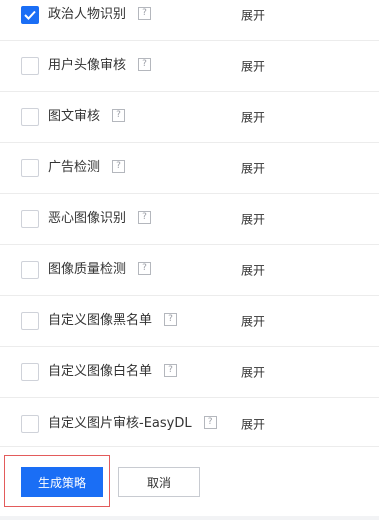 The image size is (379, 520). Describe the element at coordinates (74, 116) in the screenshot. I see `option-label-text: 图文审核` at that location.